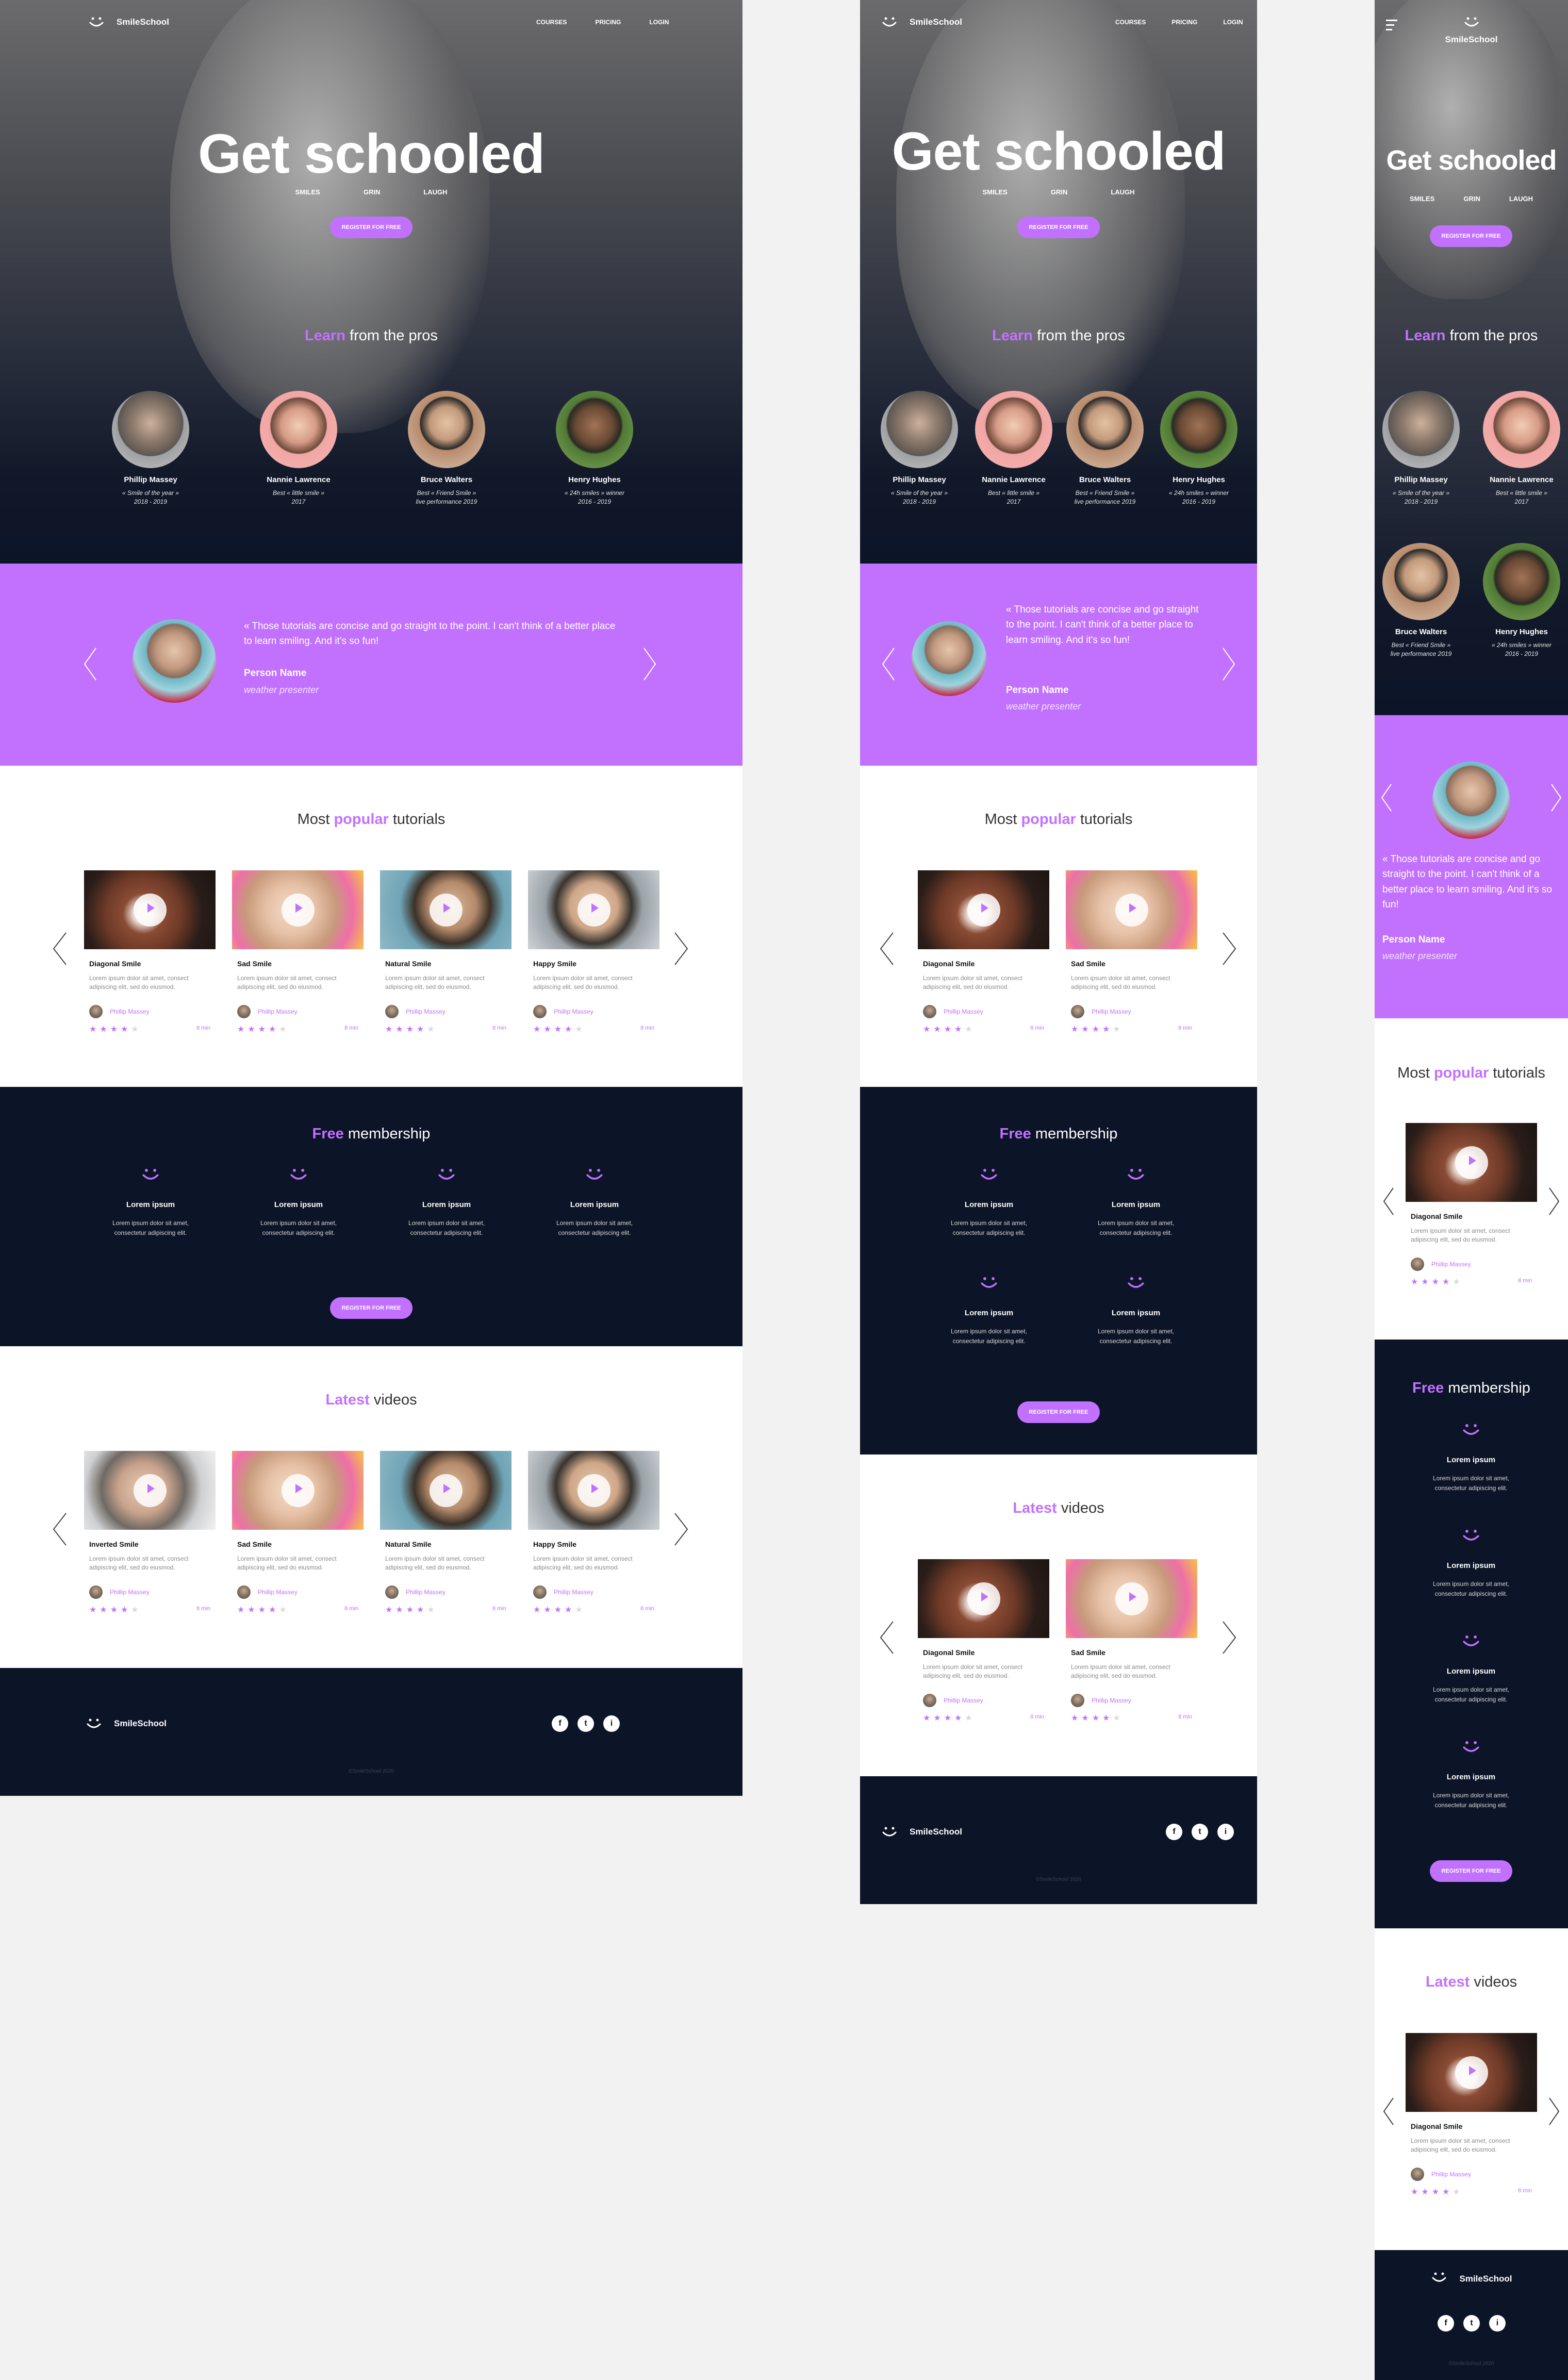  What do you see at coordinates (408, 1544) in the screenshot?
I see `card-title: Natural Smile` at bounding box center [408, 1544].